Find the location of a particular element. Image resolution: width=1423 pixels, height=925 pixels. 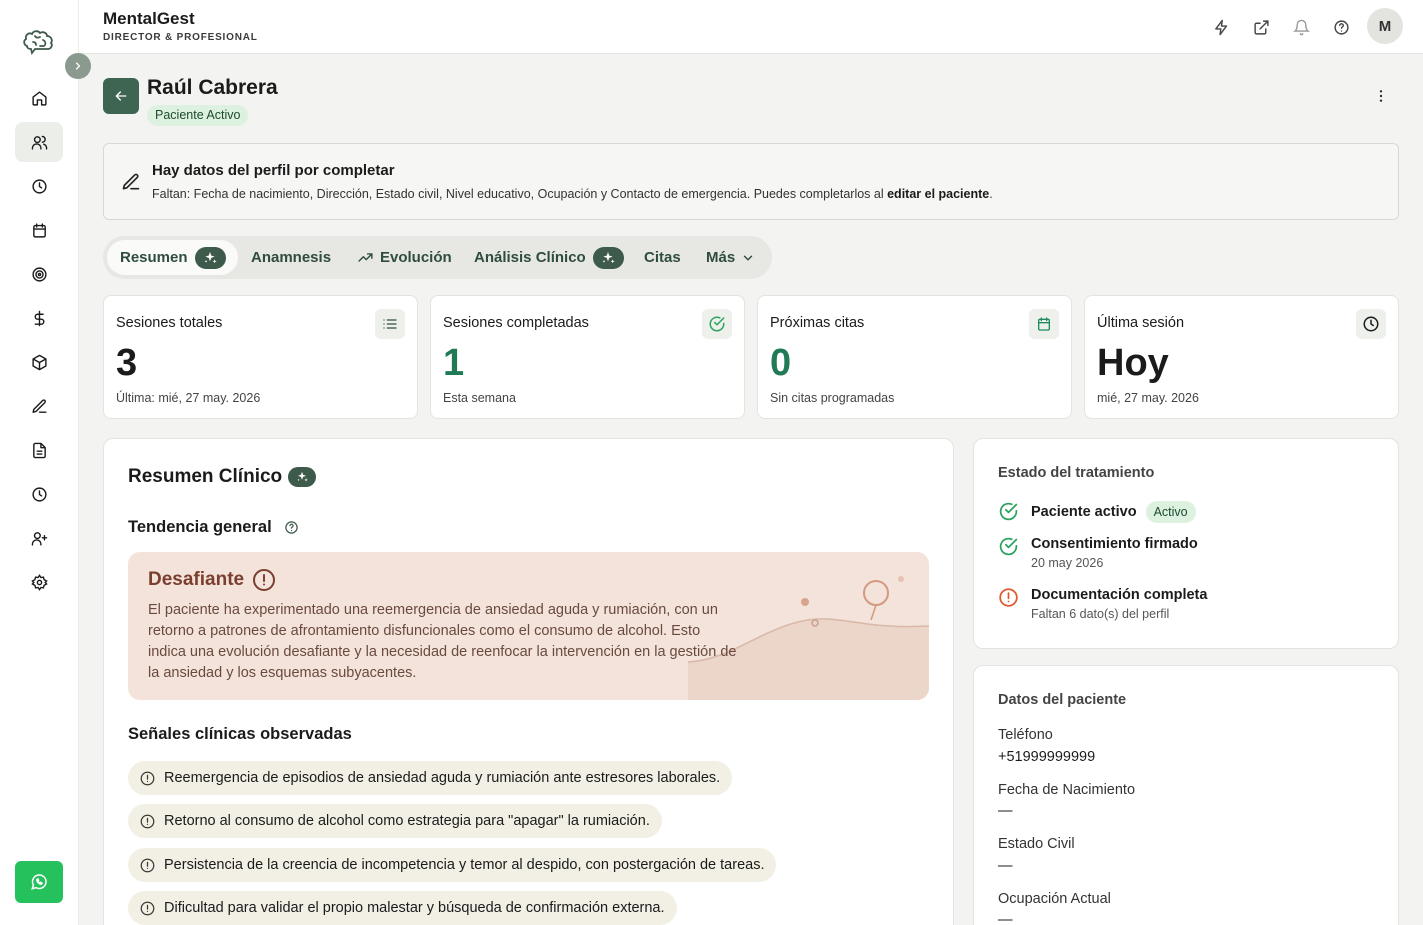

package-icon is located at coordinates (39, 362).